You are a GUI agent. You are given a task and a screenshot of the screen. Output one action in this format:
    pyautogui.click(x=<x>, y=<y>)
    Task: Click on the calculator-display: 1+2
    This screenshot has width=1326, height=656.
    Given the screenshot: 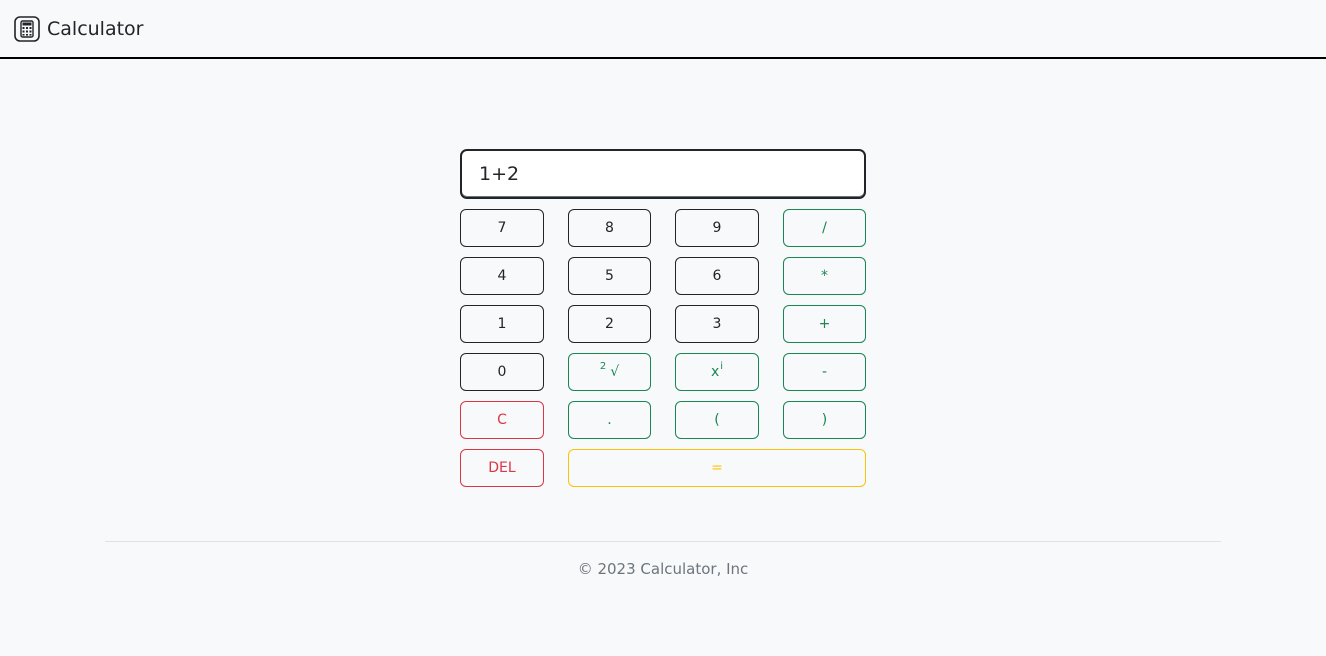 What is the action you would take?
    pyautogui.click(x=663, y=174)
    